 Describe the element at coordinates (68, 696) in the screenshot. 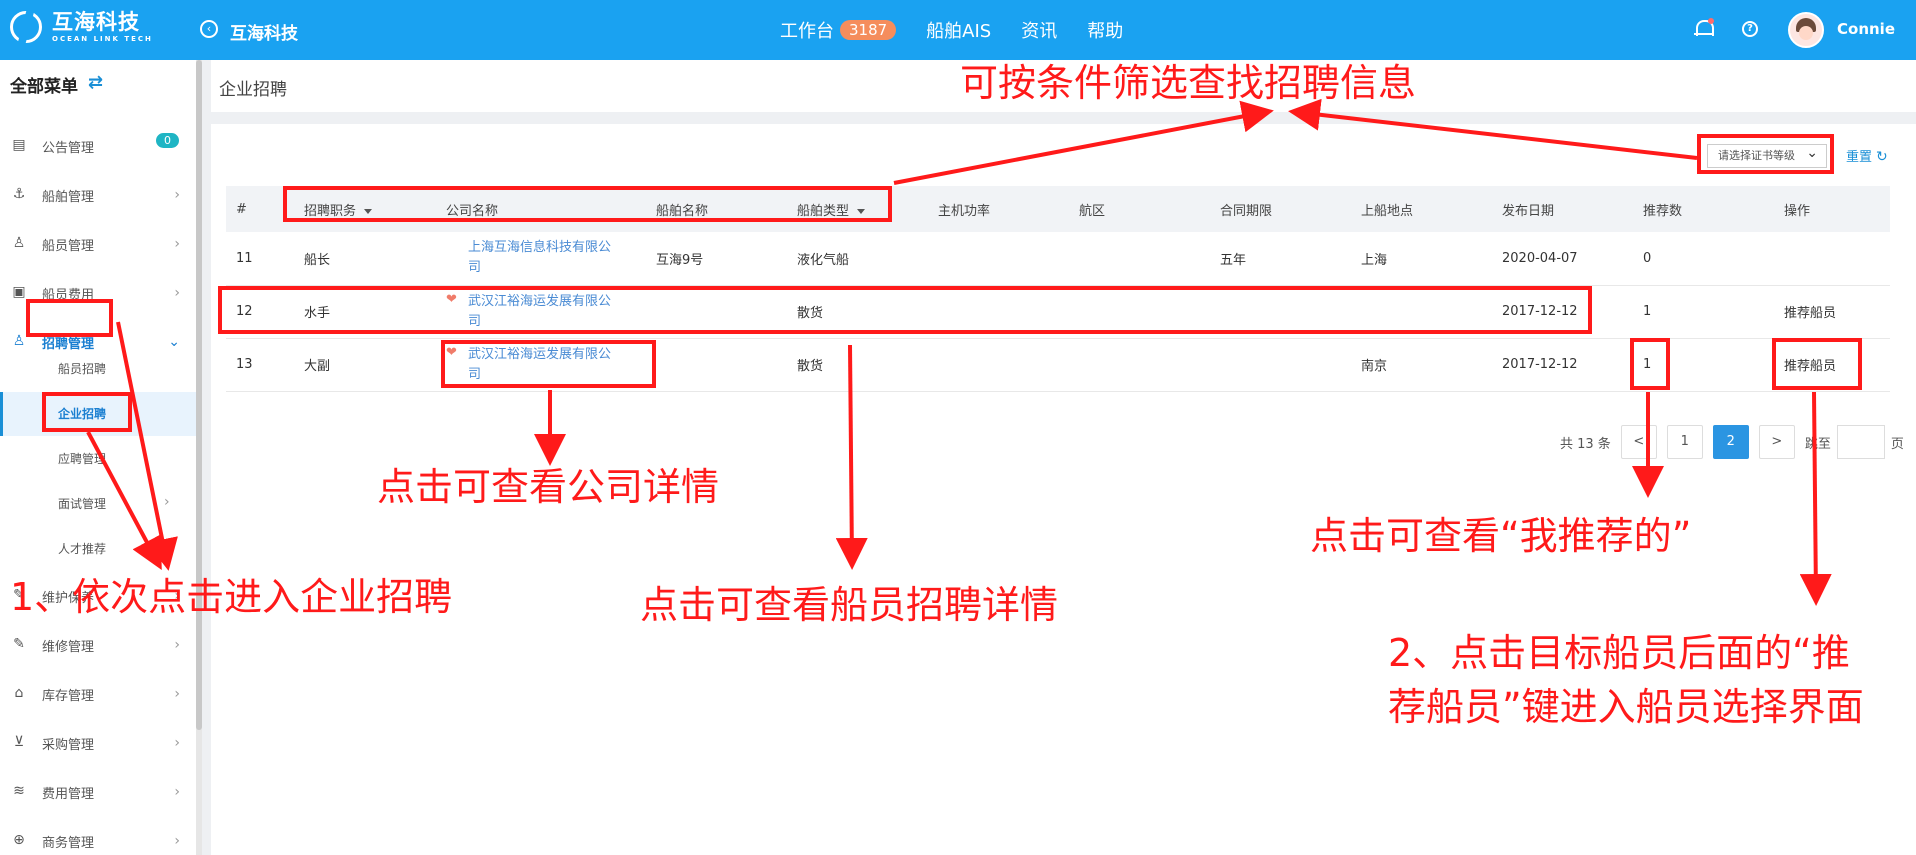

I see `sidebar-item-label: 库存管理` at that location.